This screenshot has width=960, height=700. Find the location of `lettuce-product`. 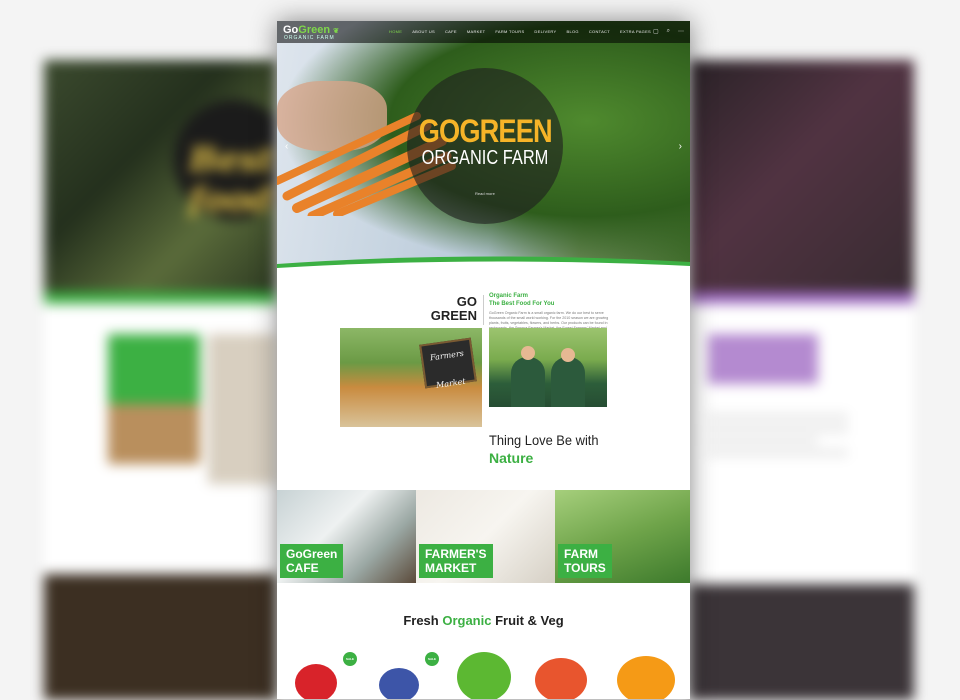

lettuce-product is located at coordinates (484, 675).